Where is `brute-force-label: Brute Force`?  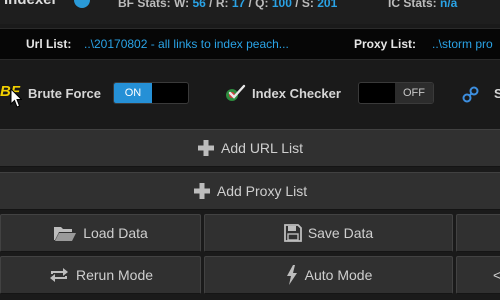
brute-force-label: Brute Force is located at coordinates (64, 93).